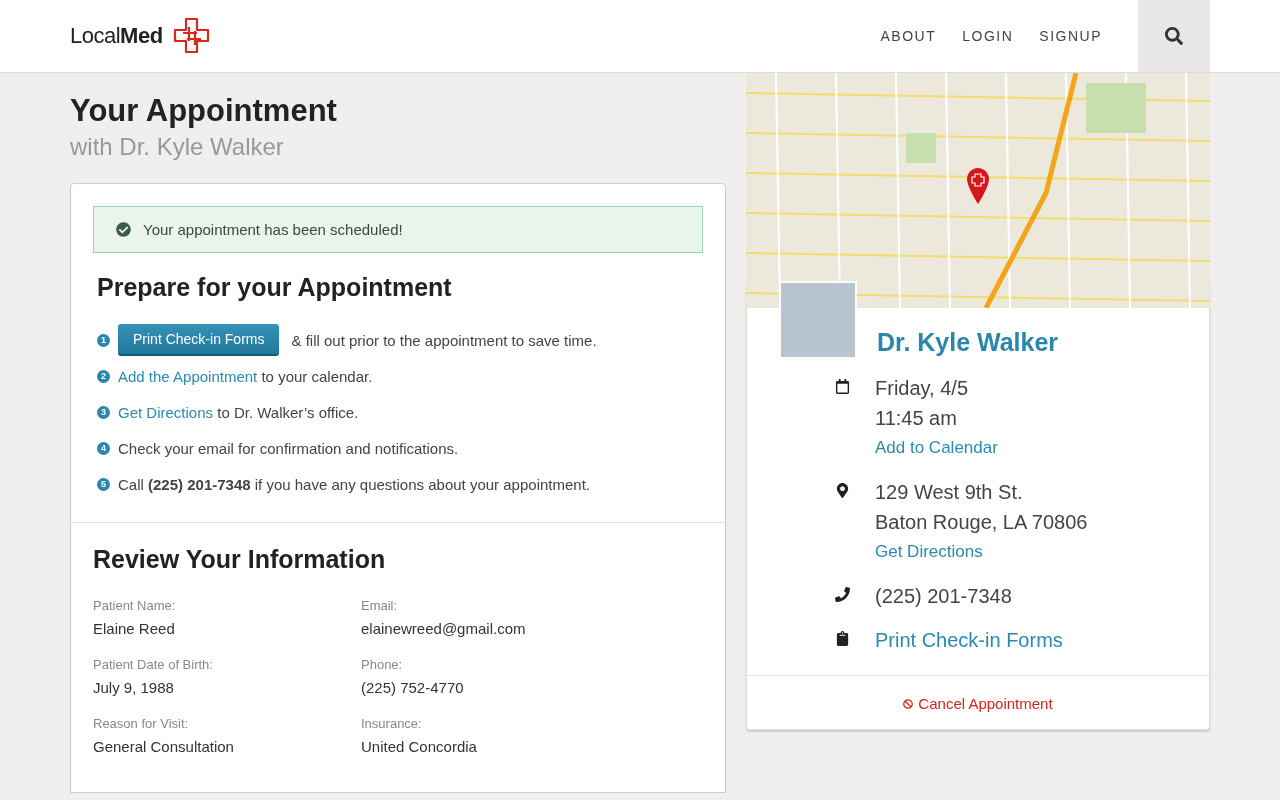  Describe the element at coordinates (103, 448) in the screenshot. I see `step-number-badge: 4` at that location.